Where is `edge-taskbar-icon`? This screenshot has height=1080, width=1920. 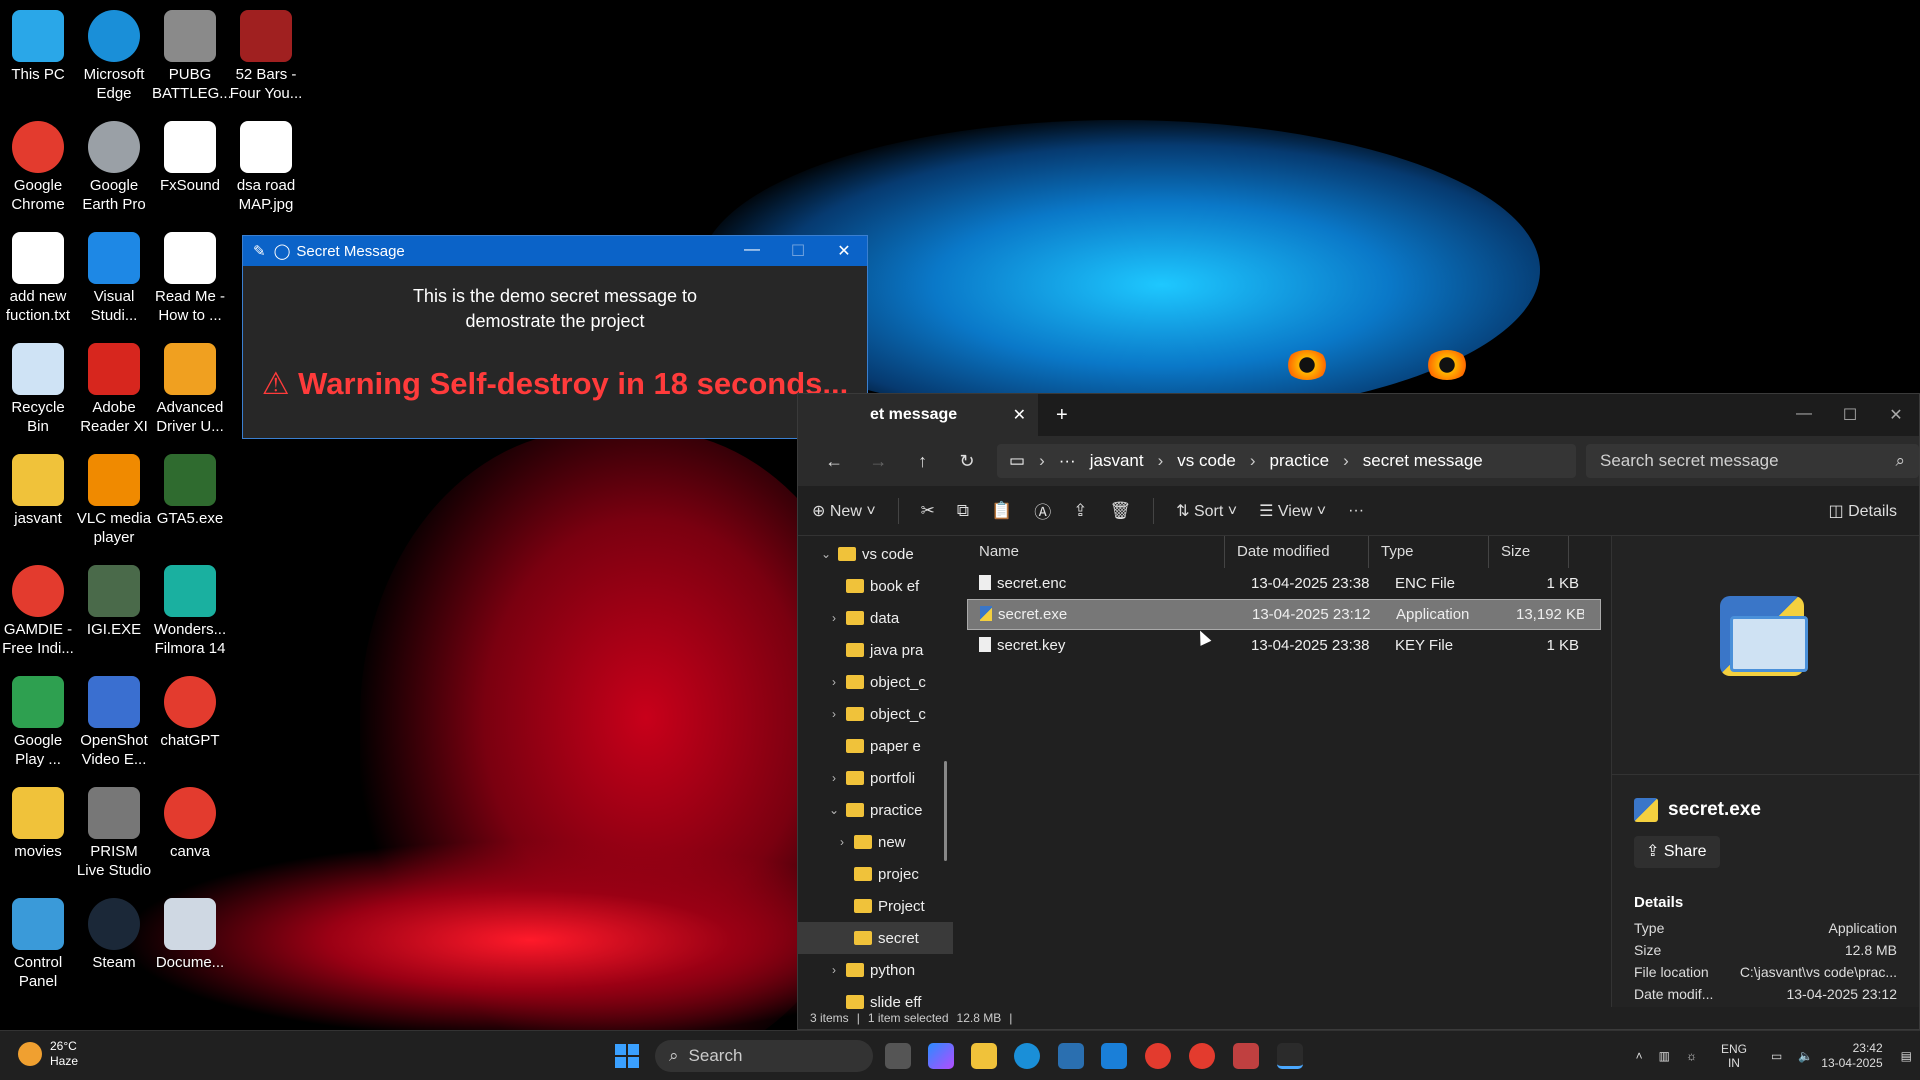
edge-taskbar-icon is located at coordinates (1027, 1056).